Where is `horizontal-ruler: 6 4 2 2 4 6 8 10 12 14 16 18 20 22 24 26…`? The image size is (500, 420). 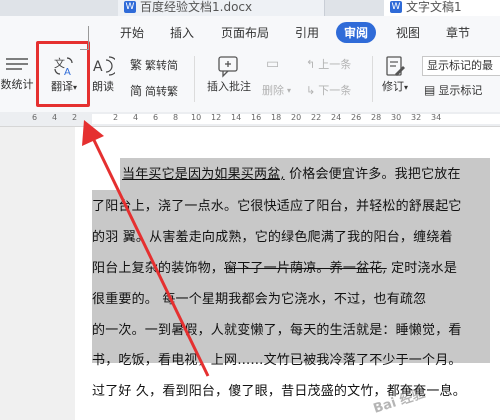 horizontal-ruler: 6 4 2 2 4 6 8 10 12 14 16 18 20 22 24 26… is located at coordinates (250, 119).